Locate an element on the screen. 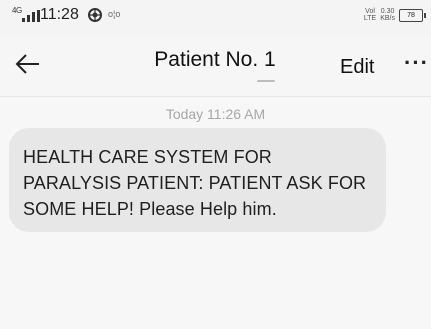 This screenshot has height=329, width=431. tracker-icon is located at coordinates (95, 15).